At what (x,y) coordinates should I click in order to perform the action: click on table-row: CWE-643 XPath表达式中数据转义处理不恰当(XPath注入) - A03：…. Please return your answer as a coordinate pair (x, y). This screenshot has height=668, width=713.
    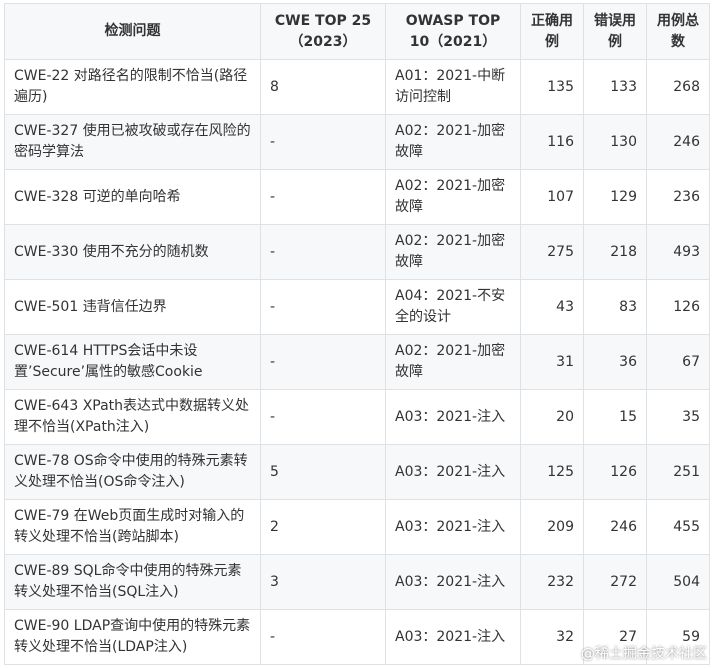
    Looking at the image, I should click on (357, 417).